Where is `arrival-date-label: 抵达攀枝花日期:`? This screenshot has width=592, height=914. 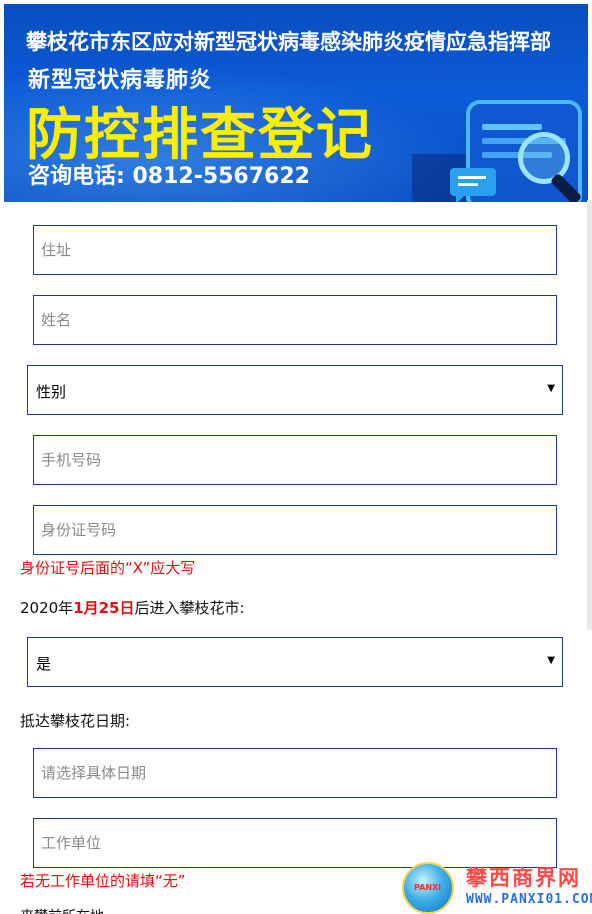 arrival-date-label: 抵达攀枝花日期: is located at coordinates (75, 721).